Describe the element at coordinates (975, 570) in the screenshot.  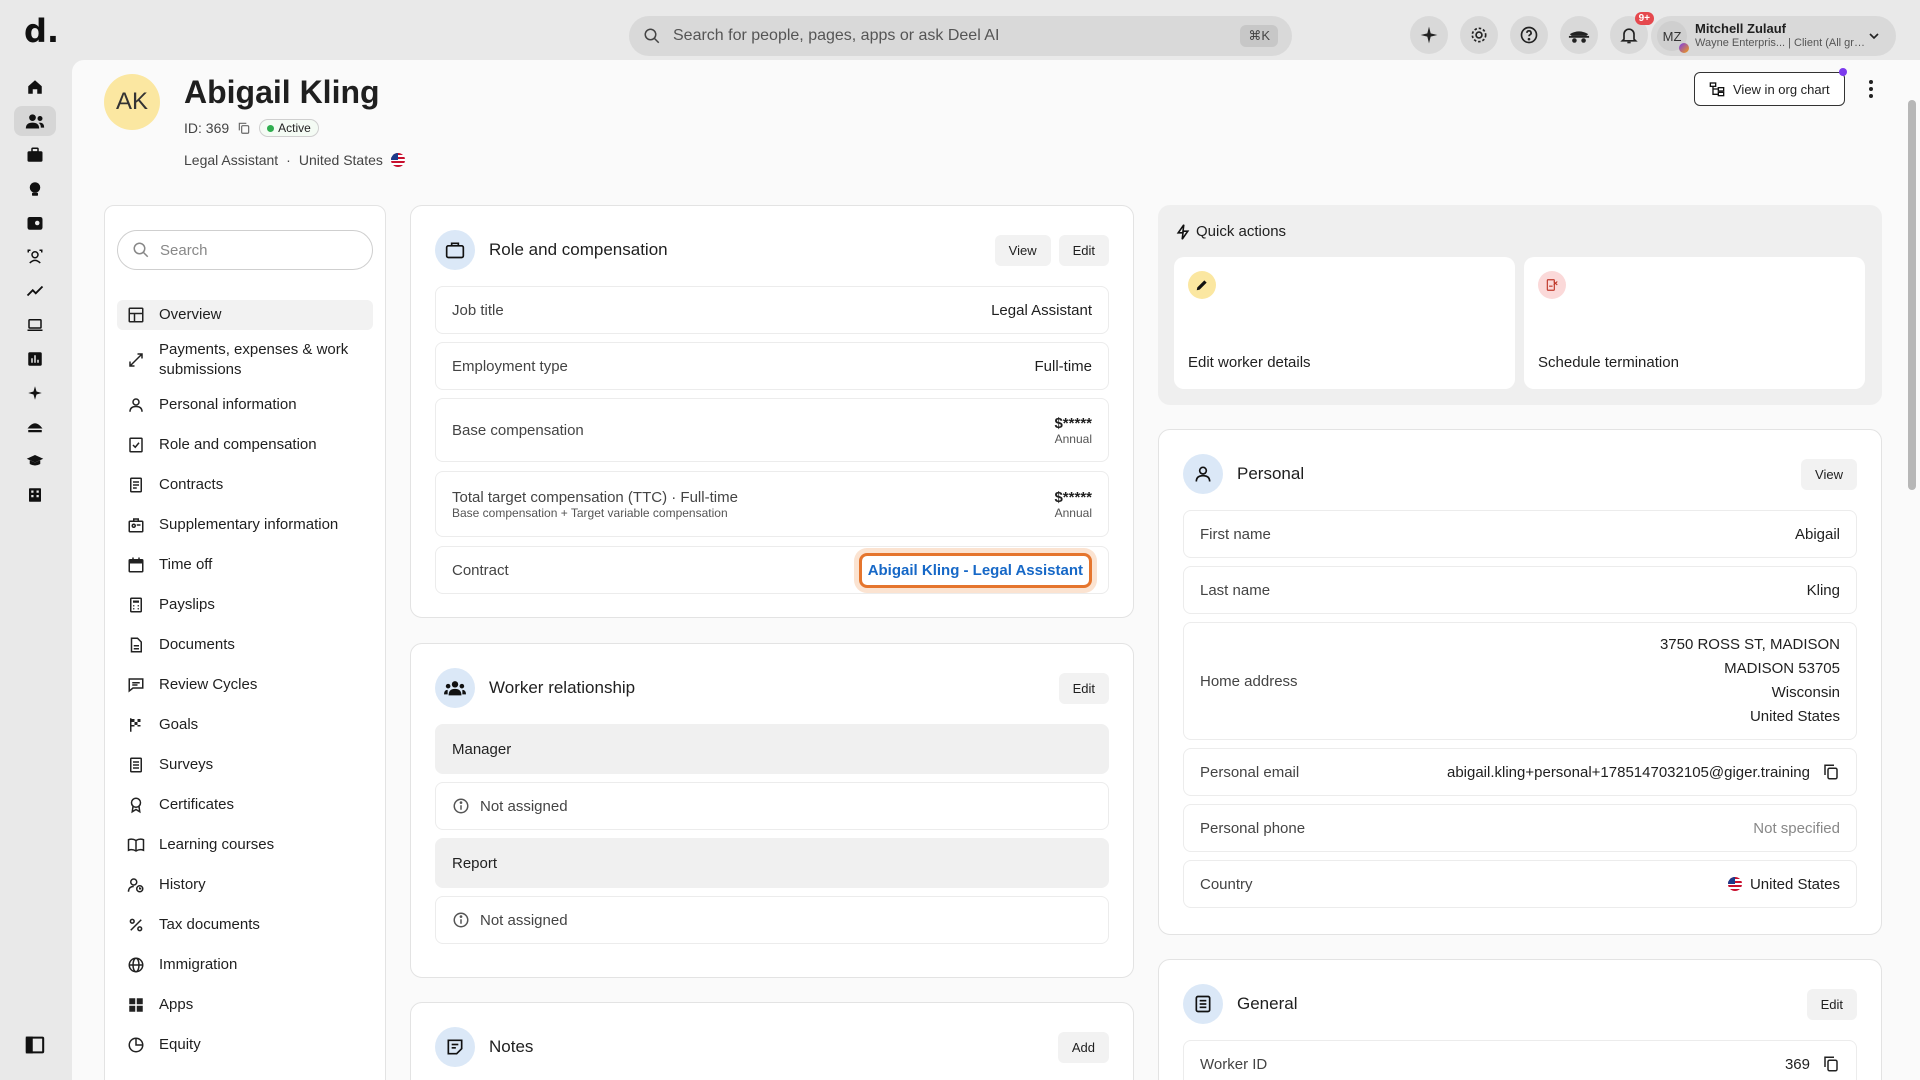
I see `contract-link: Abigail Kling - Legal Assistant` at that location.